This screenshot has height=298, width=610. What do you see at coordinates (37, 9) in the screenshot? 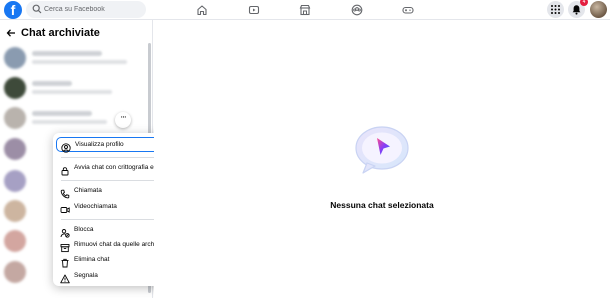
I see `search-icon` at bounding box center [37, 9].